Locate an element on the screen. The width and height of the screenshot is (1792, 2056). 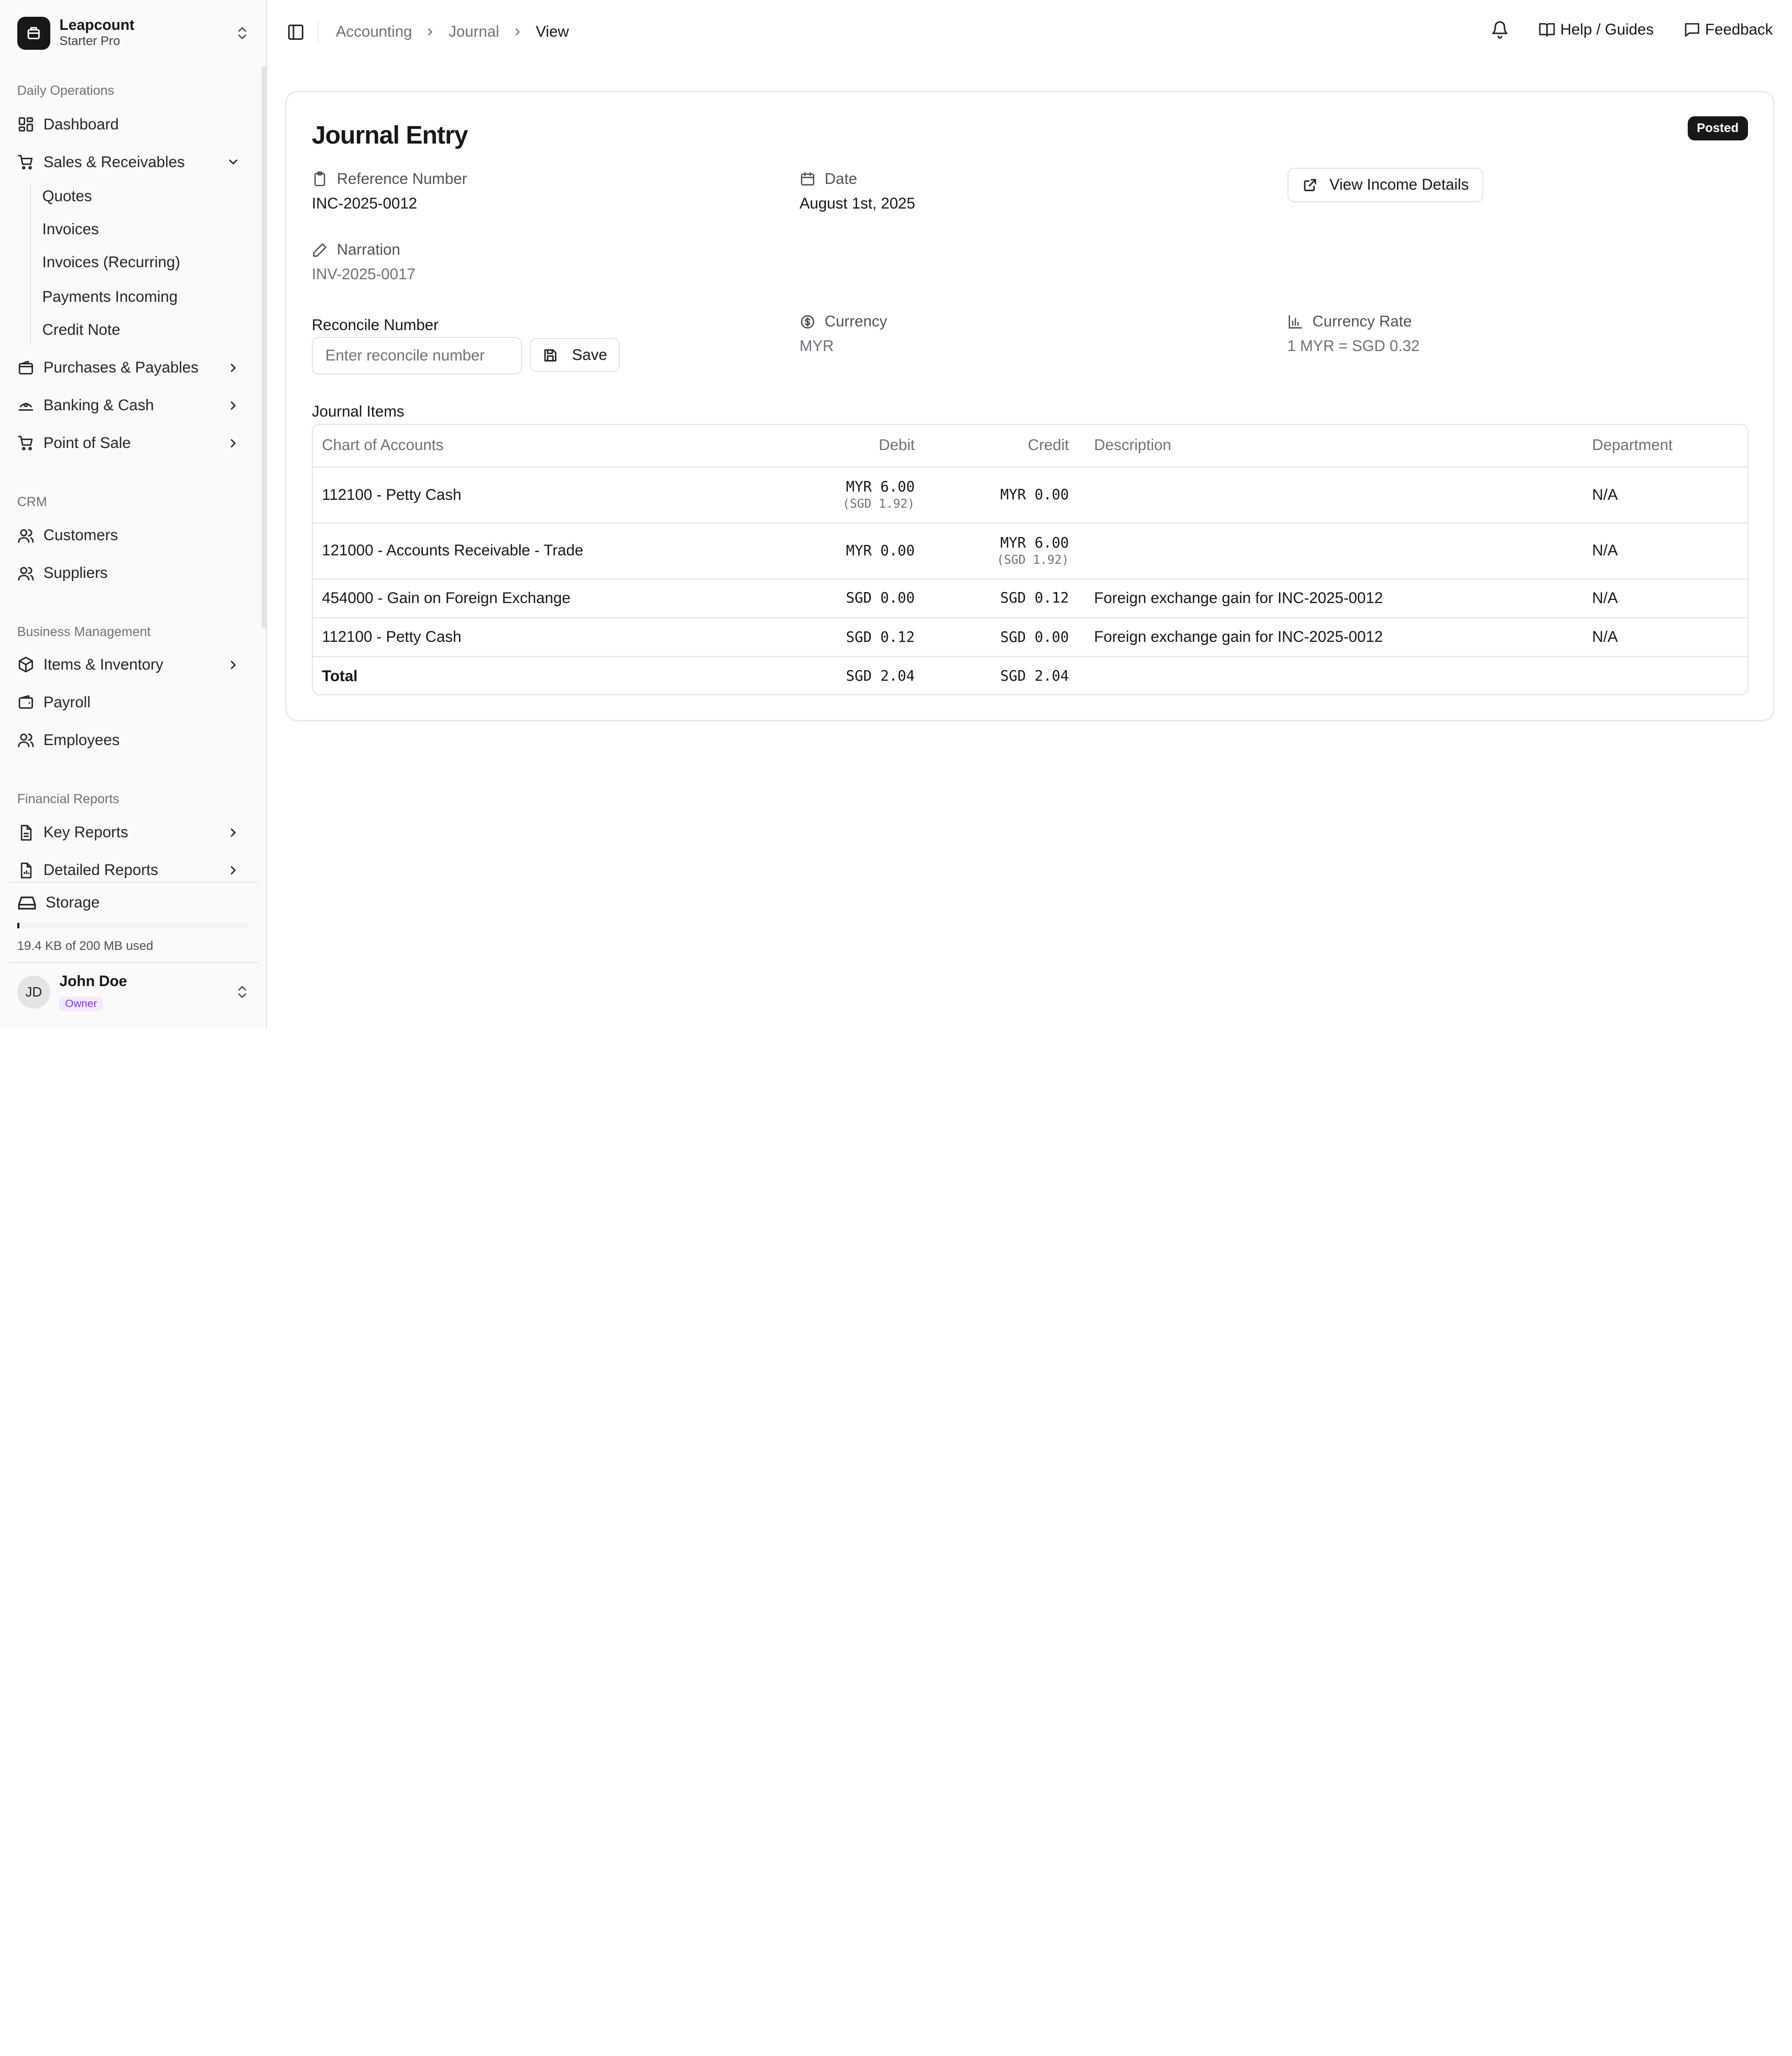
sidebar-item-suppliers: Suppliers is located at coordinates (129, 573).